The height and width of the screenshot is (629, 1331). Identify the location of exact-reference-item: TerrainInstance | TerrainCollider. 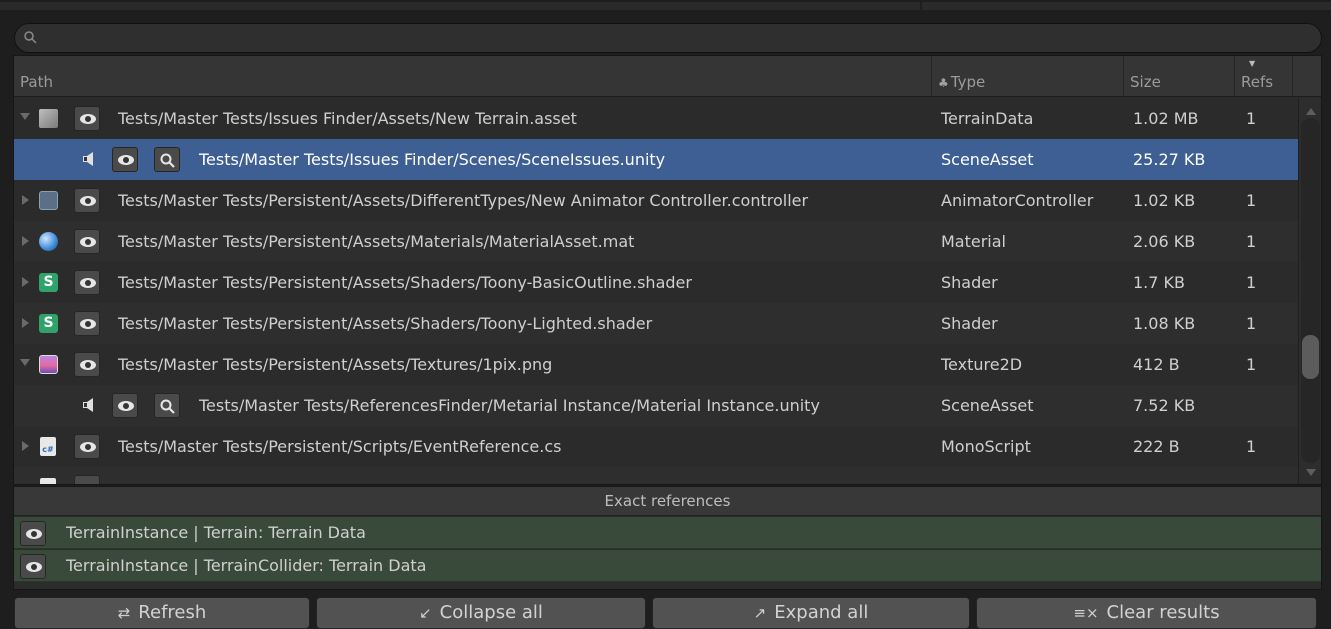
(667, 566).